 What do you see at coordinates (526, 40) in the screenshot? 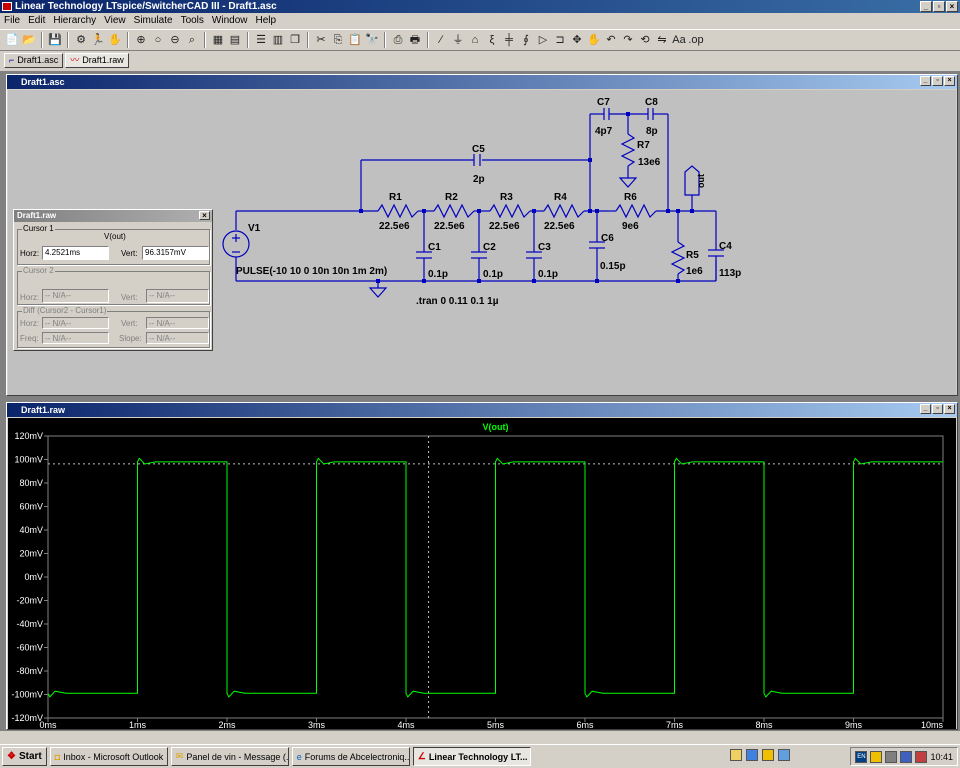
I see `inductor-icon: ∮` at bounding box center [526, 40].